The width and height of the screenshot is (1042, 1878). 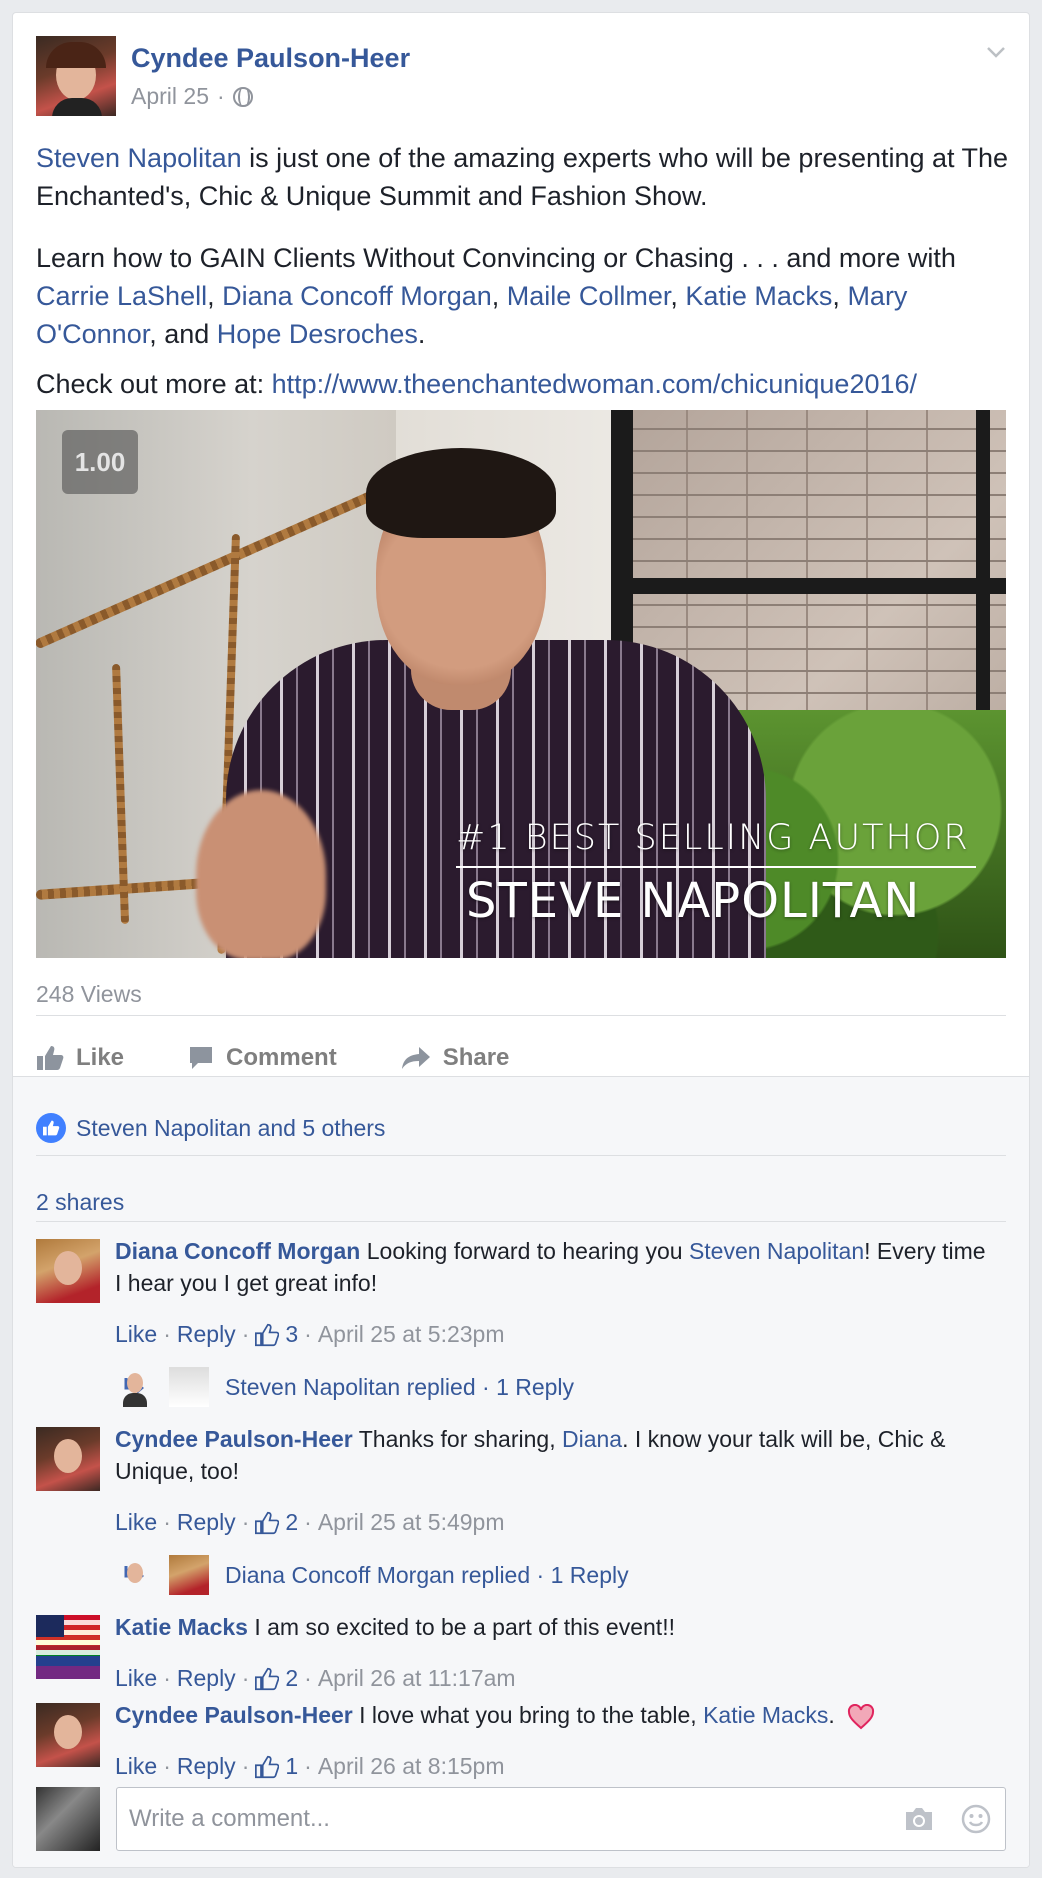 I want to click on mention-link: Diana Concoff Morgan, so click(x=357, y=296).